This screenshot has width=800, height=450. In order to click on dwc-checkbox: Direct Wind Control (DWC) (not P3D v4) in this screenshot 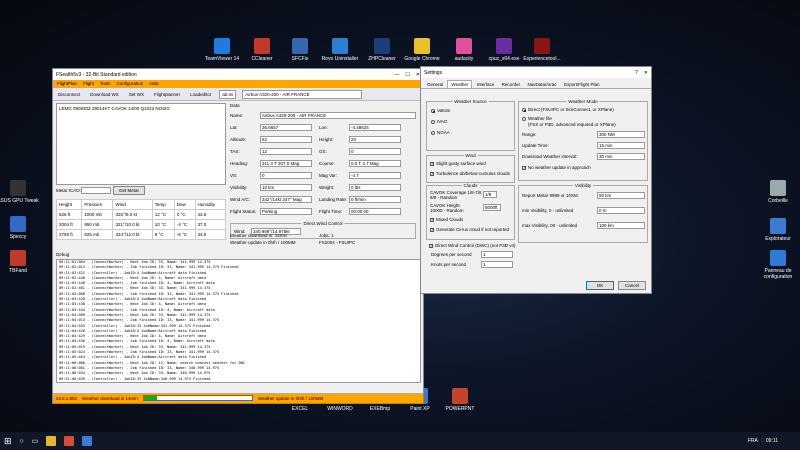, I will do `click(472, 245)`.